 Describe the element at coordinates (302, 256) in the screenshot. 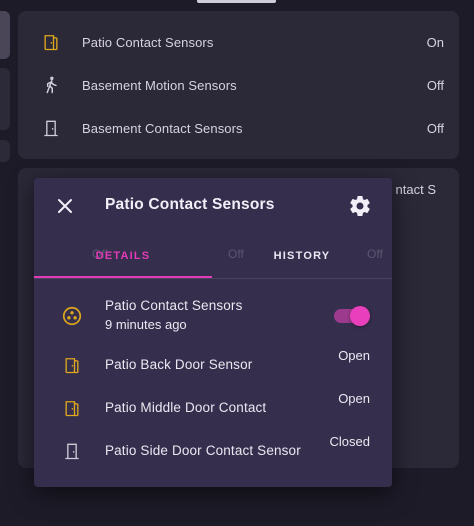

I see `tab-history: HISTORY` at that location.